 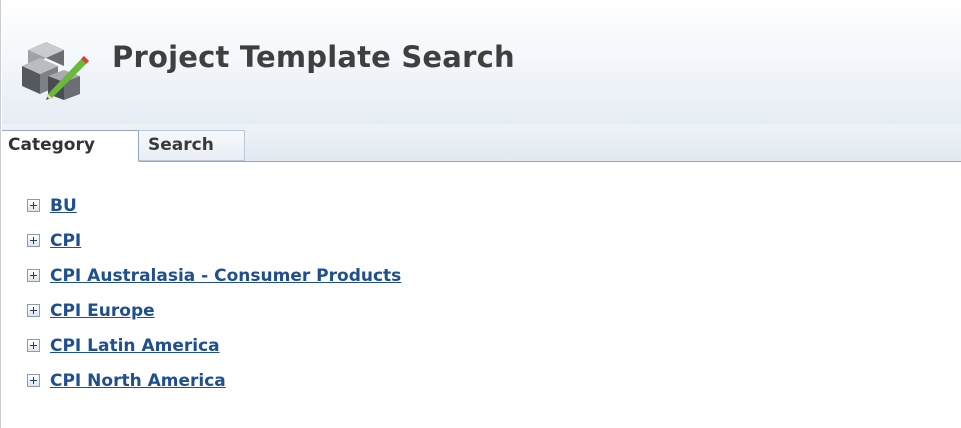 I want to click on tree-item: CPI Australasia - Consumer Products, so click(x=214, y=275).